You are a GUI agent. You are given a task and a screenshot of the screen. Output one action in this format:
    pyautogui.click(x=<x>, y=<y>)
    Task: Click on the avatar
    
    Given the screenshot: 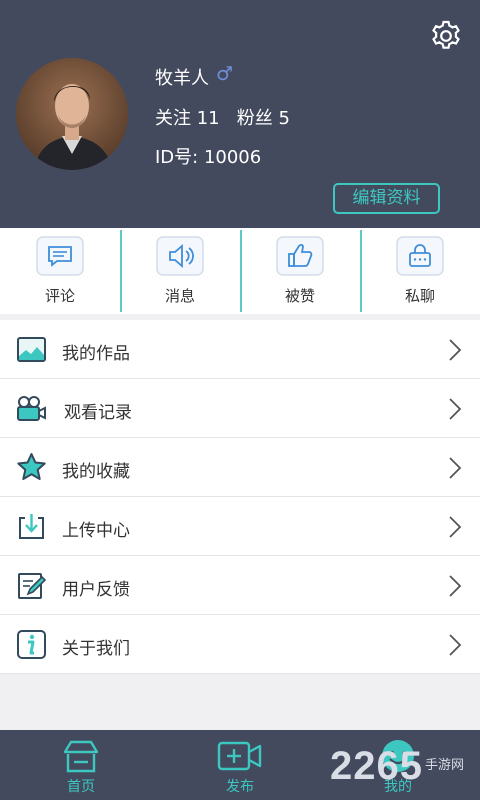 What is the action you would take?
    pyautogui.click(x=72, y=114)
    